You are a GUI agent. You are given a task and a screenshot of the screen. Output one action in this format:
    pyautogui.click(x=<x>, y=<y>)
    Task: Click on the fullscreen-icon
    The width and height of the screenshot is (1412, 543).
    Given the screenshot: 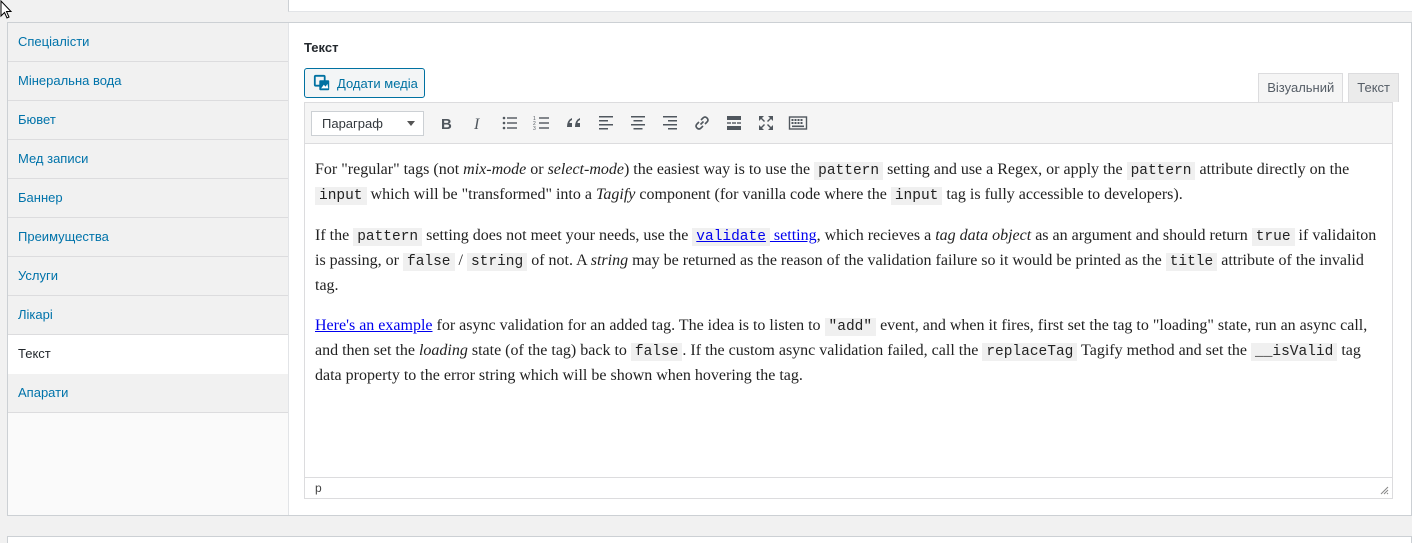 What is the action you would take?
    pyautogui.click(x=766, y=123)
    